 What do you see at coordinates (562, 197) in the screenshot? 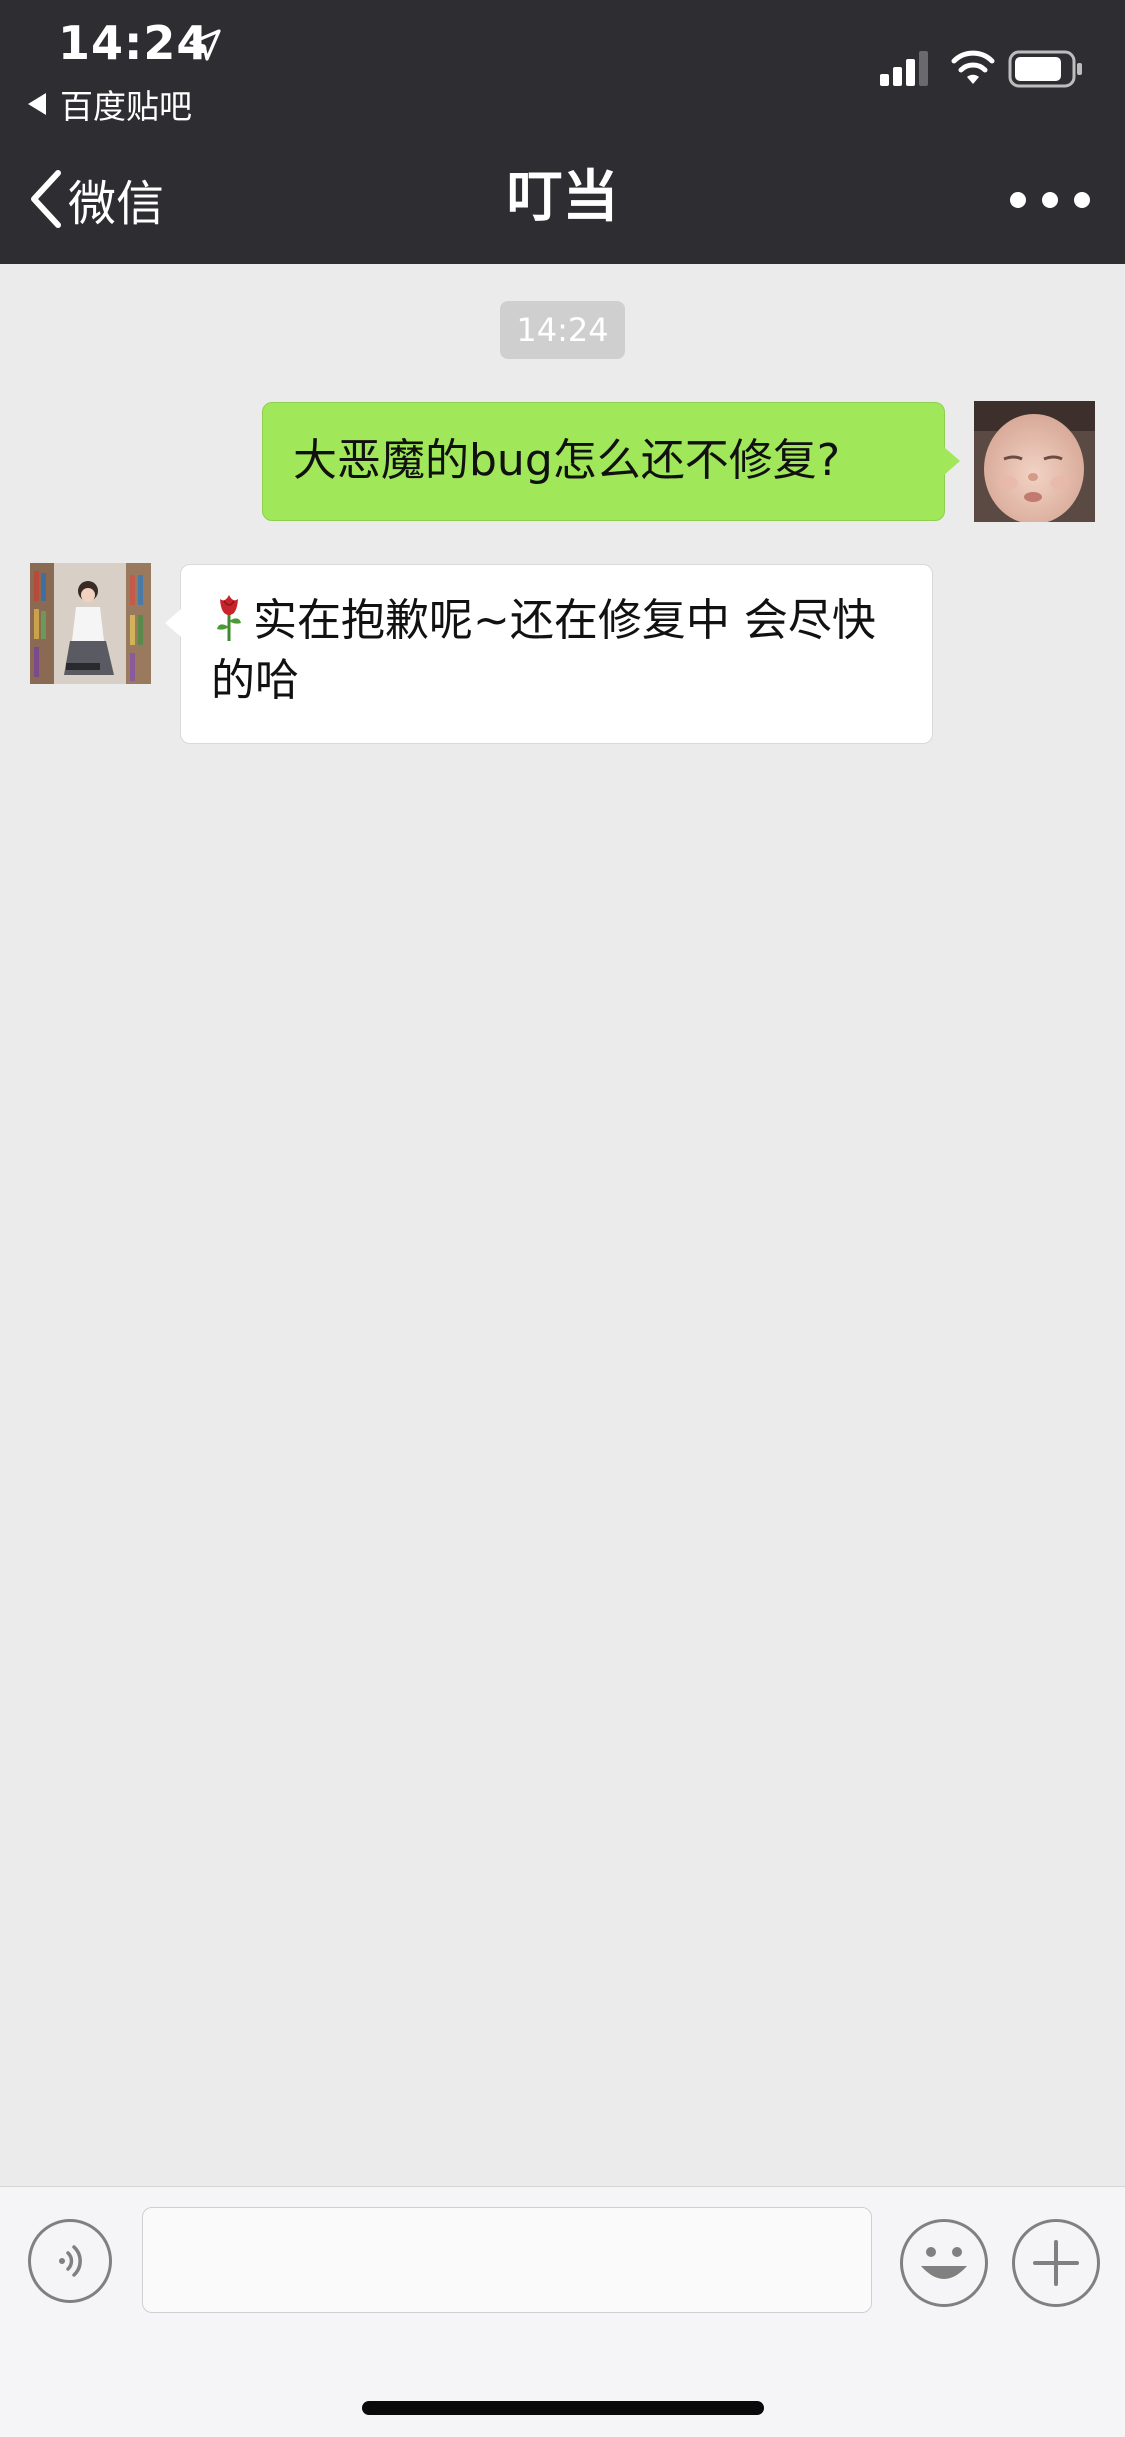
I see `page-title: 叮当` at bounding box center [562, 197].